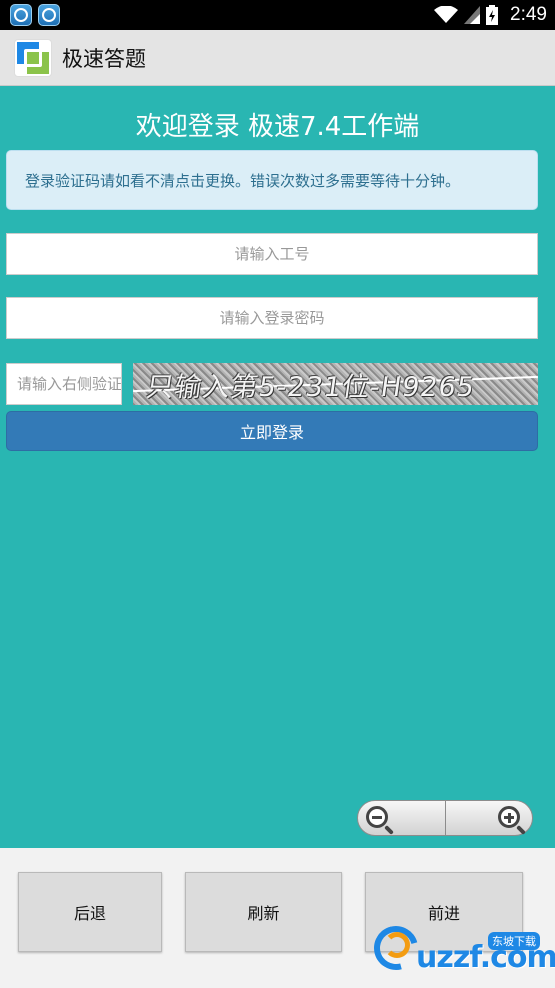 This screenshot has height=988, width=555. Describe the element at coordinates (528, 14) in the screenshot. I see `clock: 2:49` at that location.